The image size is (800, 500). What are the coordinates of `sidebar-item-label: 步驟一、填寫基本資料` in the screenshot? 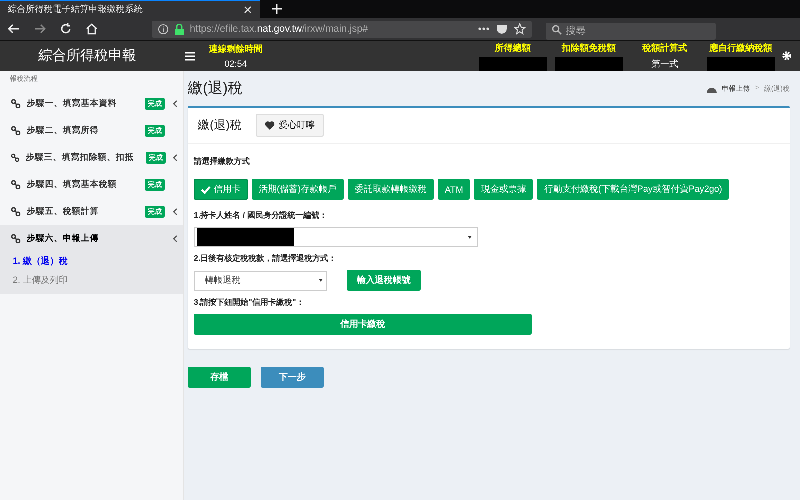 It's located at (72, 104).